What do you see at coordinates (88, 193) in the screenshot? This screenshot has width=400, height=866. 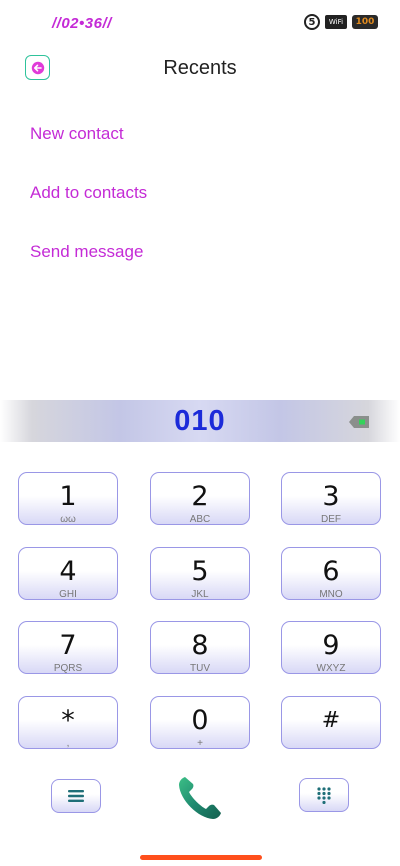 I see `add-to-contacts-link: Add to contacts` at bounding box center [88, 193].